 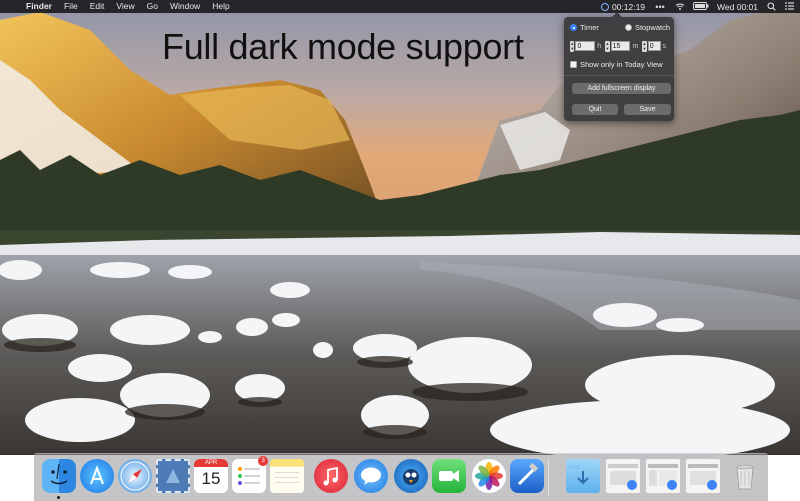 I want to click on menu-help: Help, so click(x=220, y=6).